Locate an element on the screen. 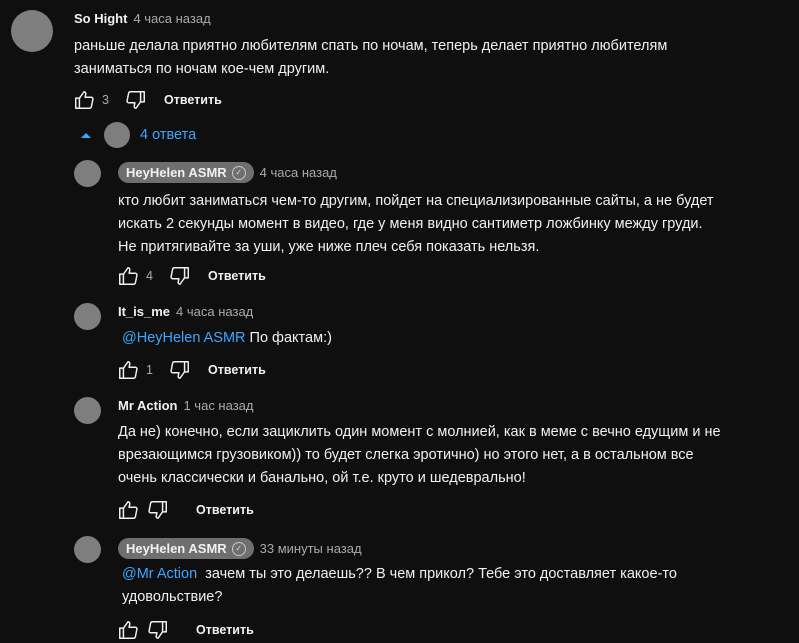 The height and width of the screenshot is (643, 799). reply-header: It_is_me 4 часа назад is located at coordinates (185, 311).